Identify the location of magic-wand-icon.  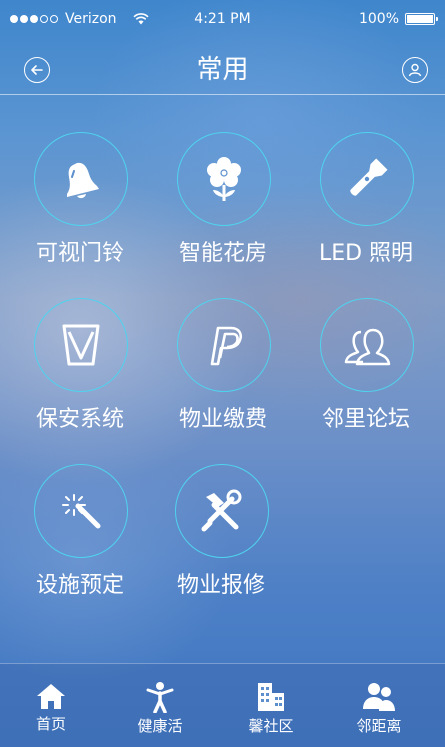
(81, 511).